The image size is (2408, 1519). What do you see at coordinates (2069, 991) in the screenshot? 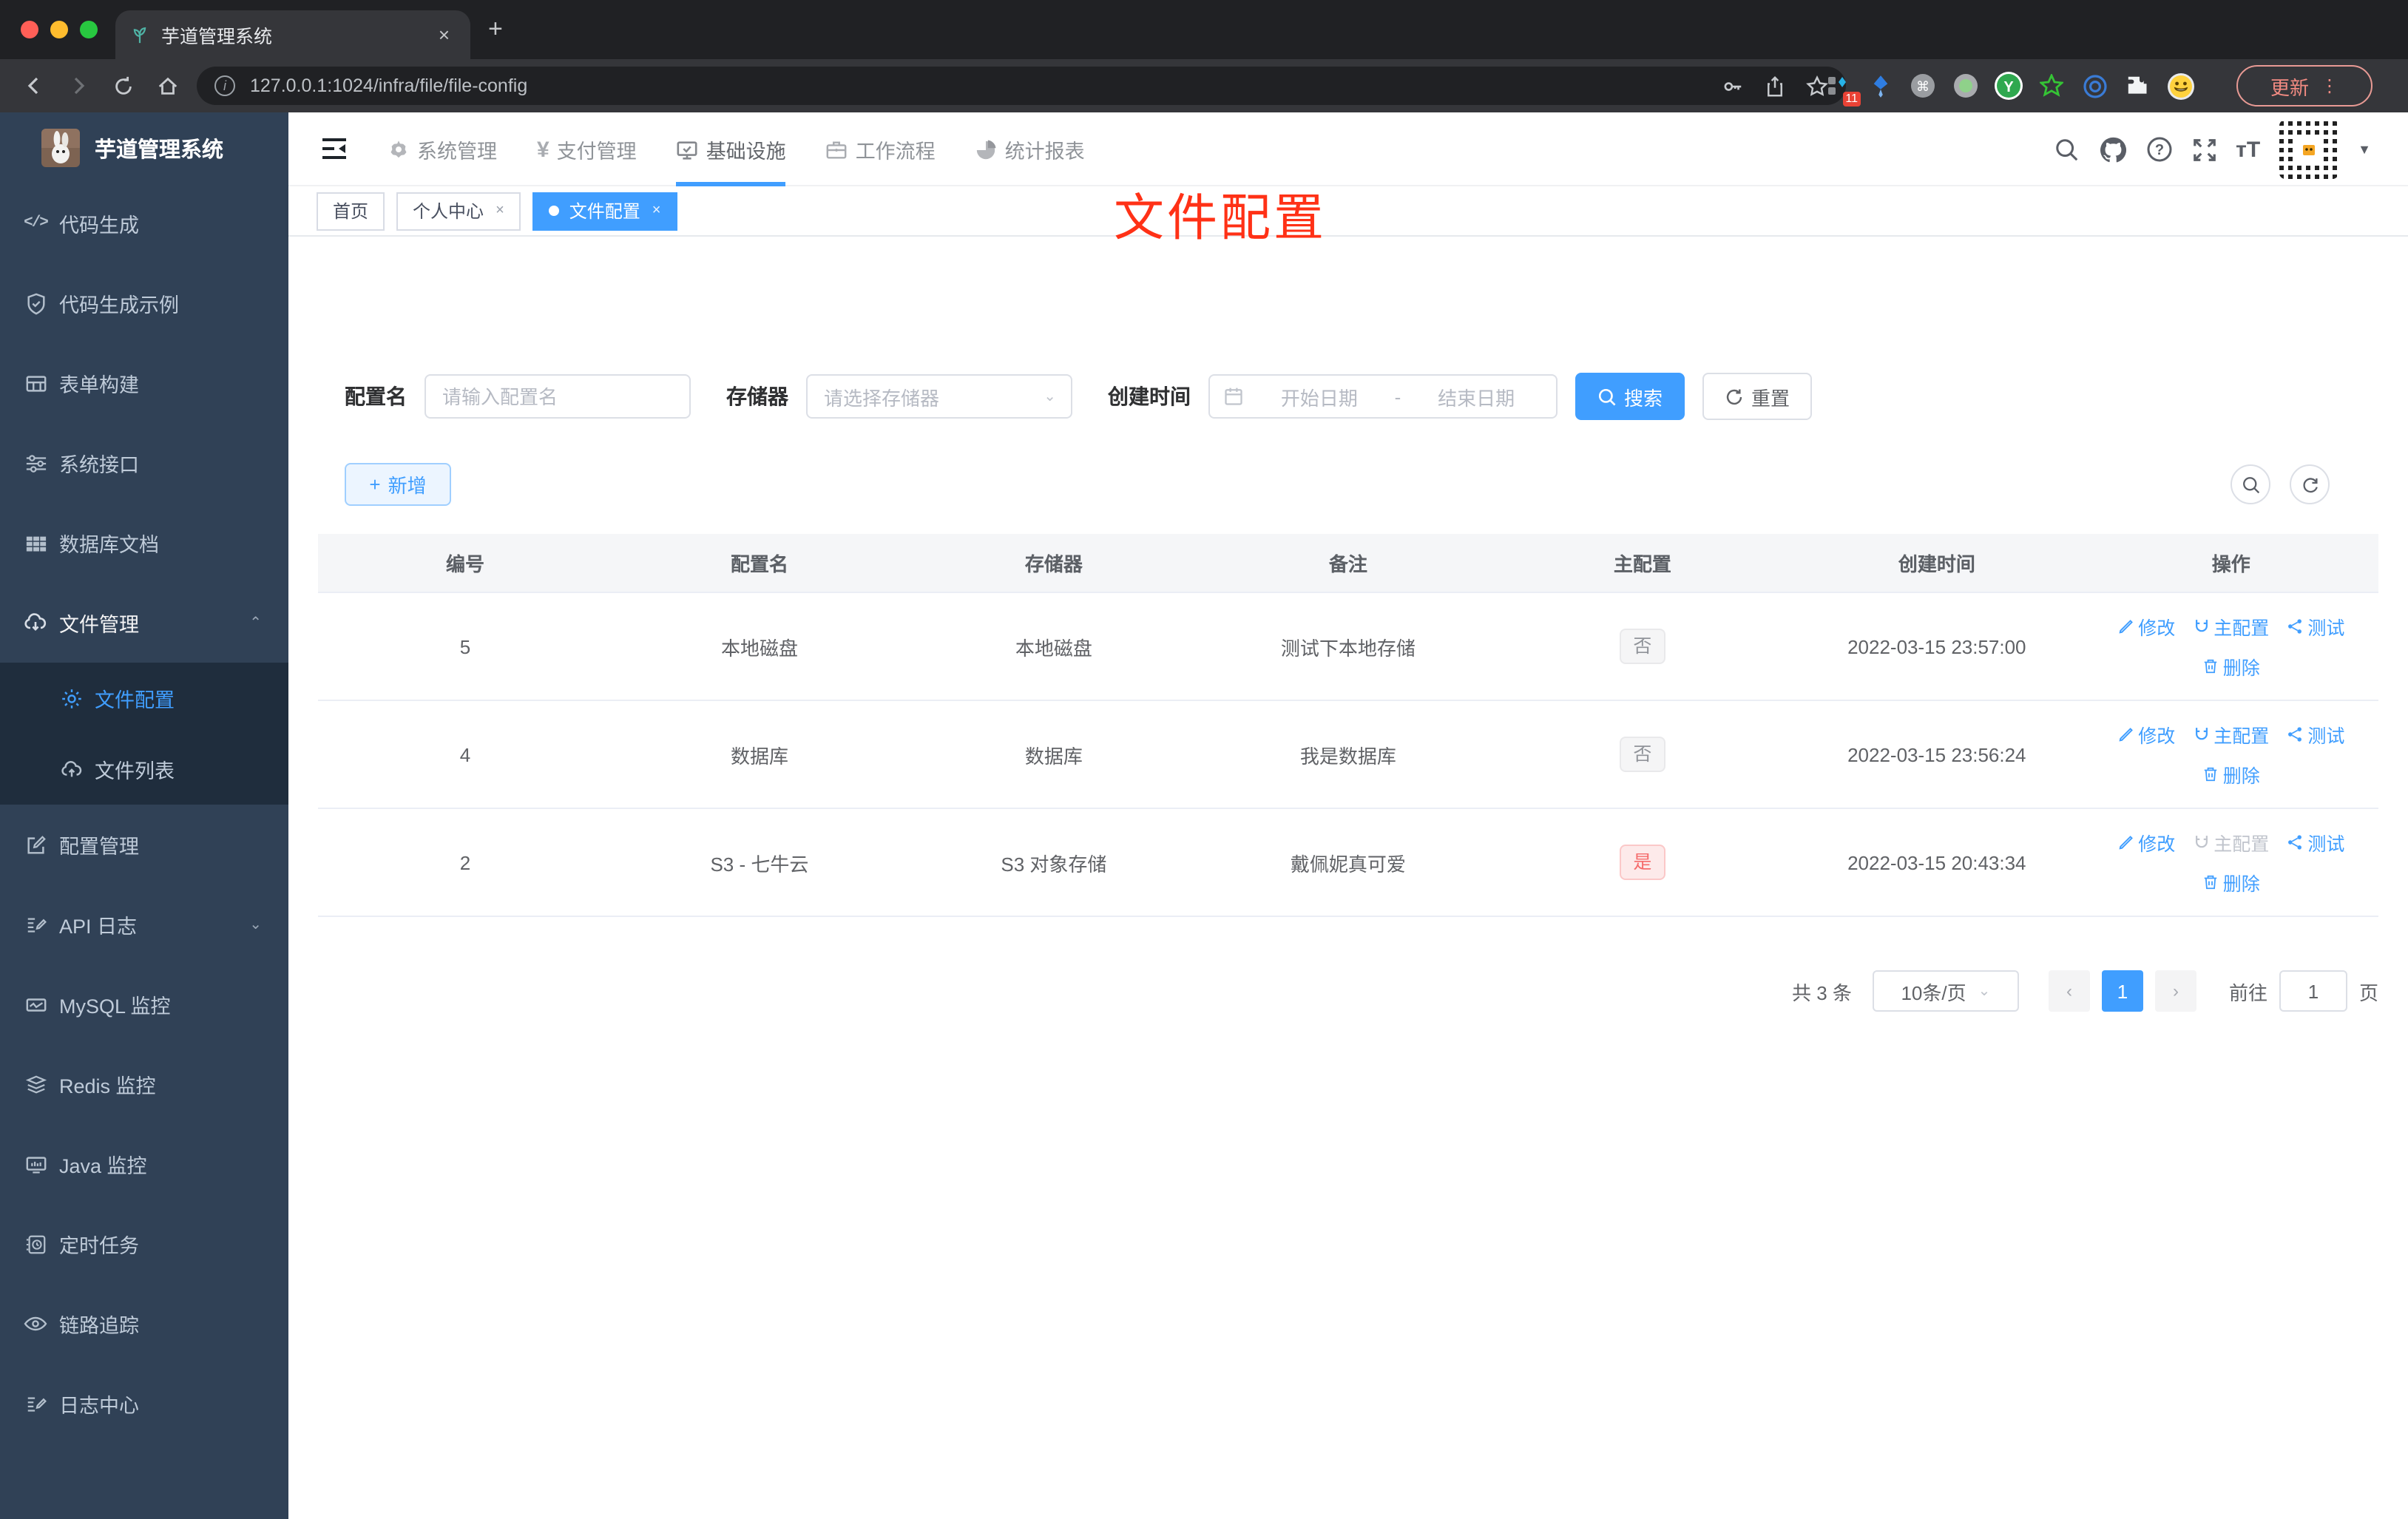
I see `prev-page-button: ‹` at bounding box center [2069, 991].